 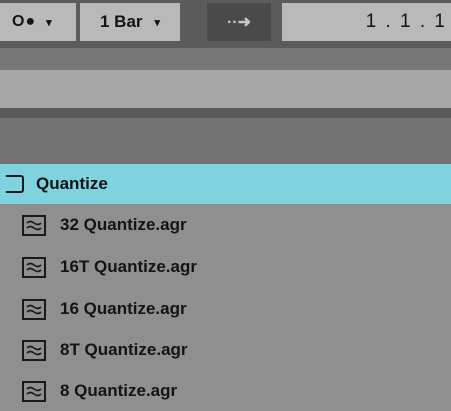 I want to click on file-label: 8T Quantize.agr, so click(x=124, y=349).